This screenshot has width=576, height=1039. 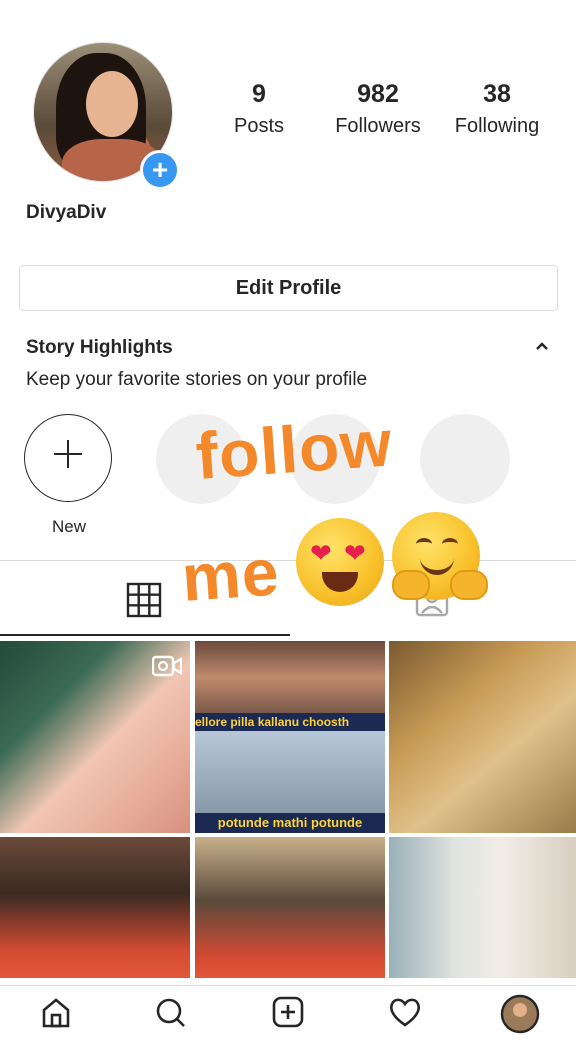 What do you see at coordinates (290, 772) in the screenshot?
I see `post-image-mid` at bounding box center [290, 772].